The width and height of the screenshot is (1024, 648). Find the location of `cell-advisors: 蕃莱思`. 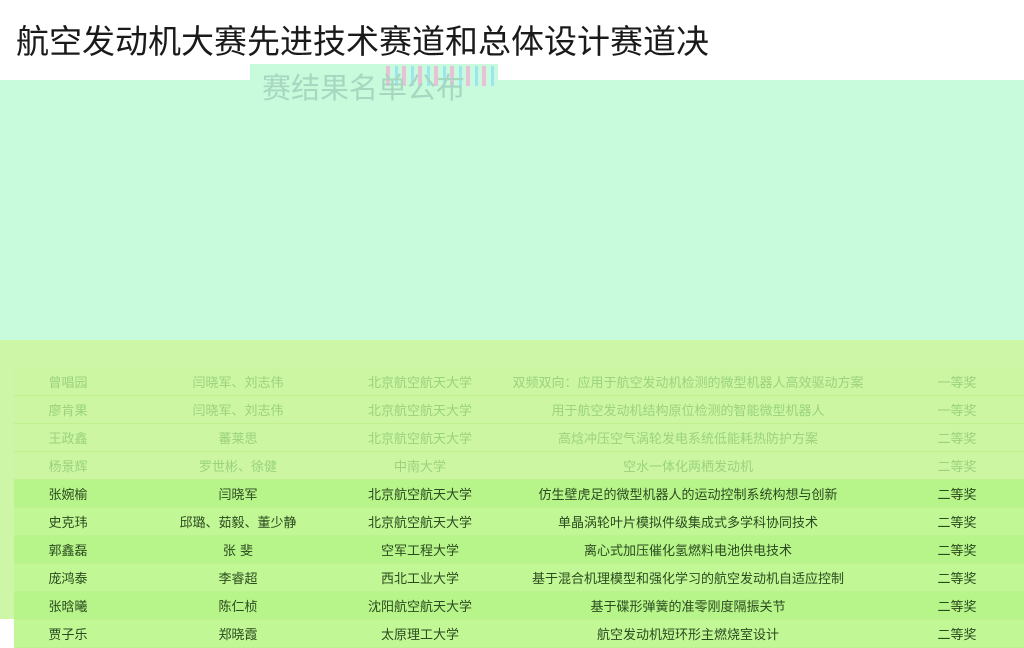

cell-advisors: 蕃莱思 is located at coordinates (238, 437).